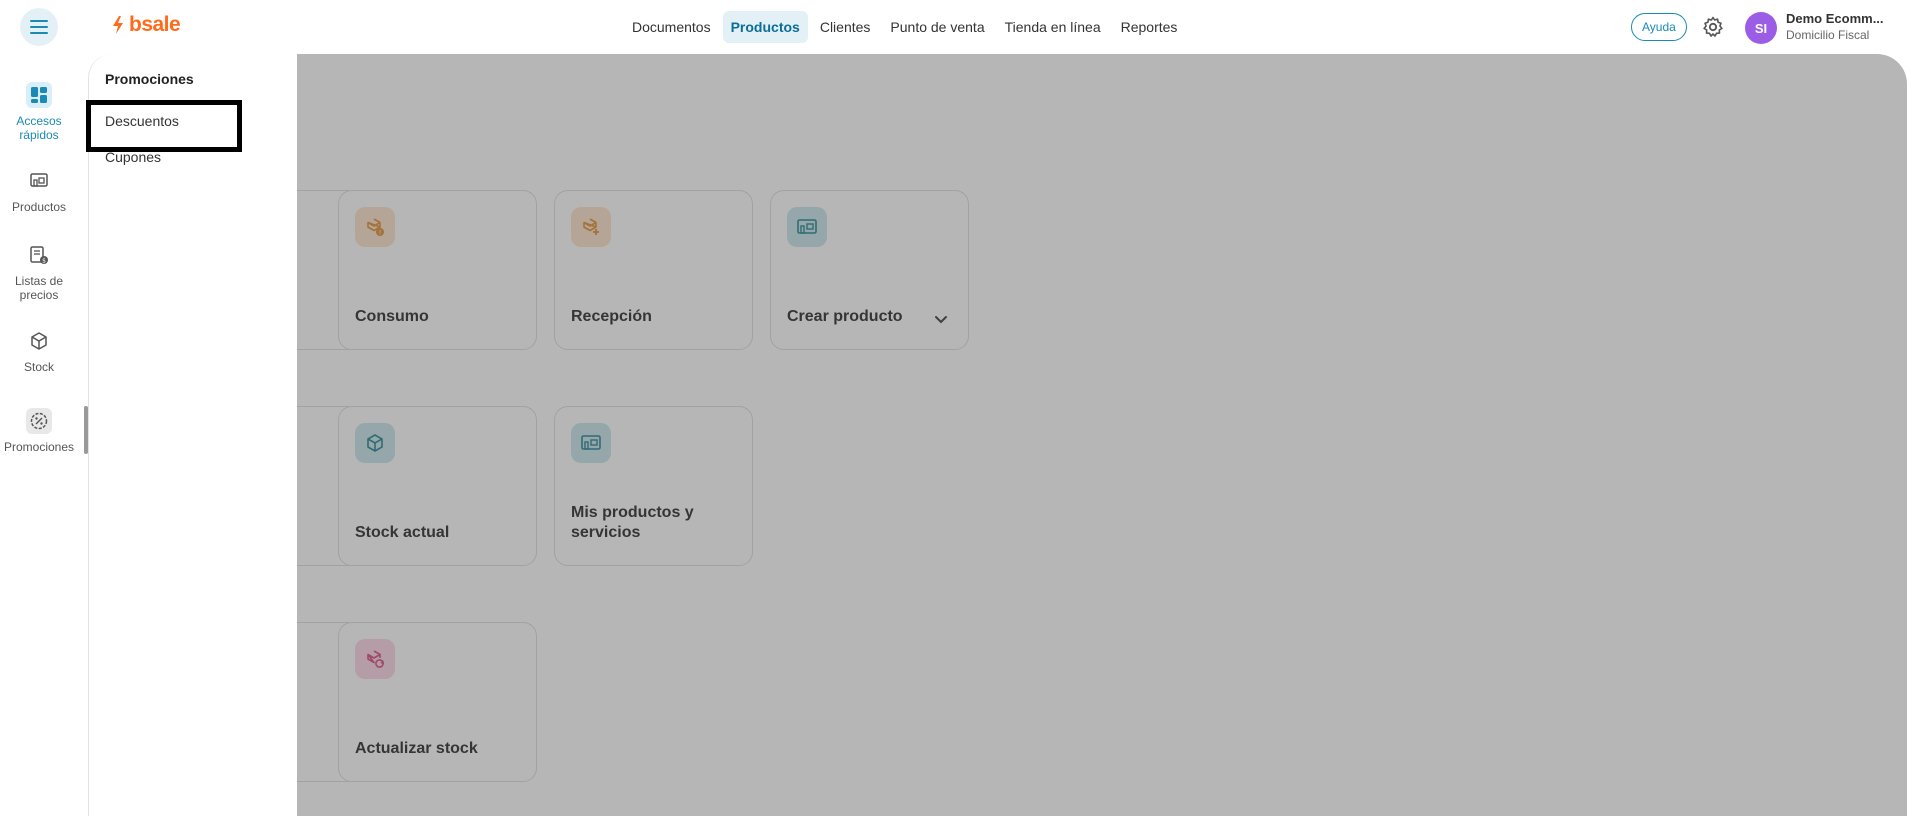  Describe the element at coordinates (39, 112) in the screenshot. I see `rail-item-accesos-rapidos: Accesos rápidos` at that location.